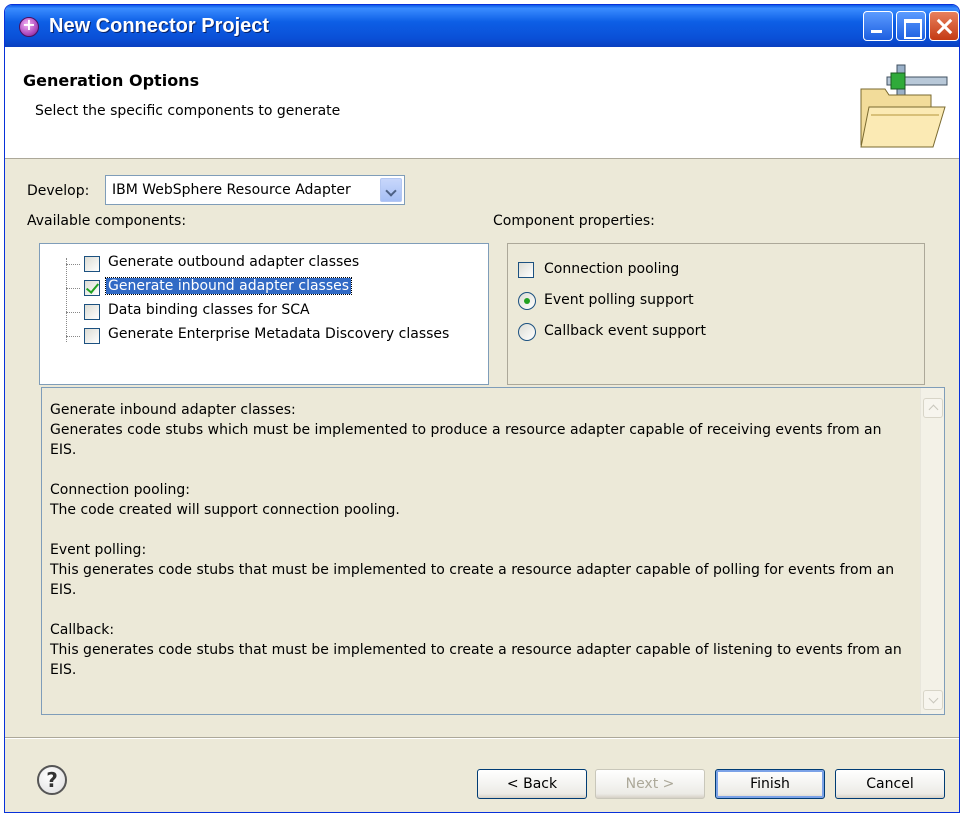 The width and height of the screenshot is (964, 817). I want to click on close-button, so click(944, 26).